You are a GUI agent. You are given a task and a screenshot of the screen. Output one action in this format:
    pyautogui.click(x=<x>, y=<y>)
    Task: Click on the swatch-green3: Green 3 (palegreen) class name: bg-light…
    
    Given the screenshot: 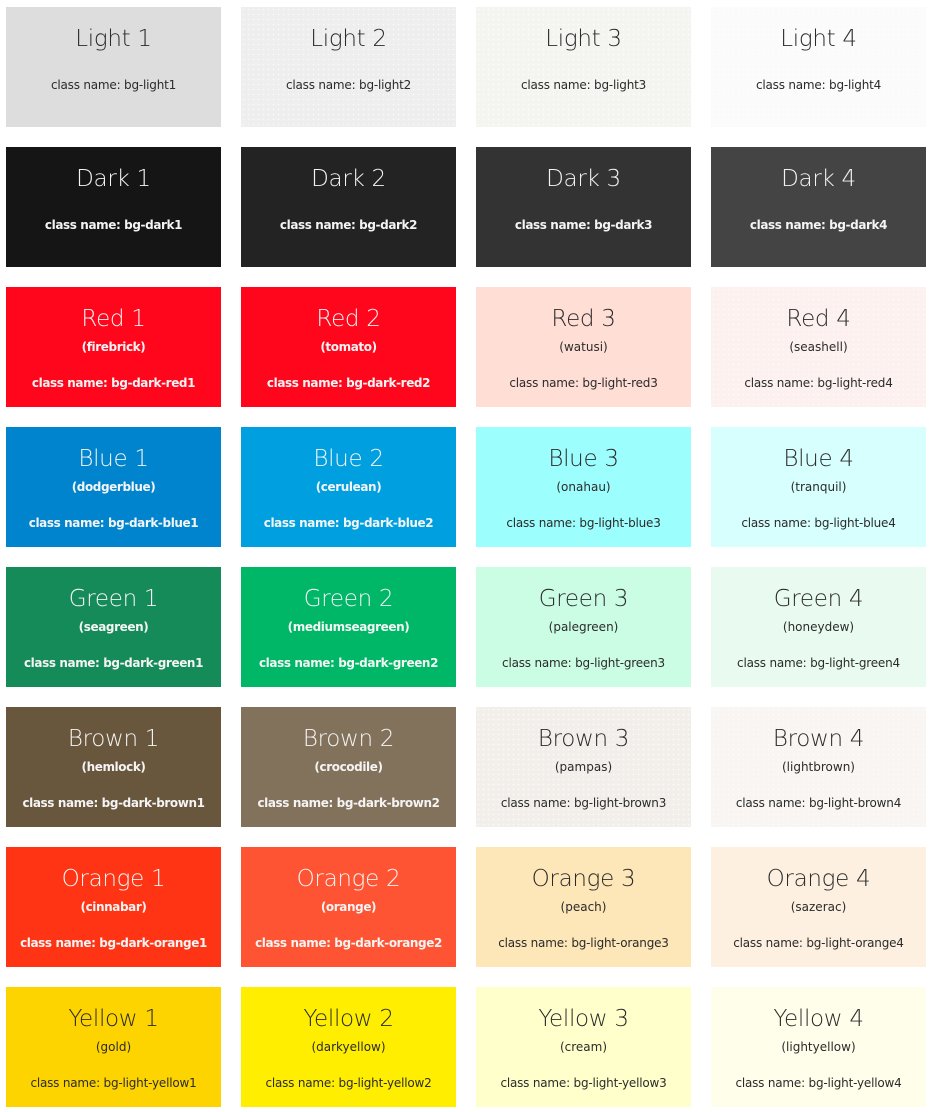 What is the action you would take?
    pyautogui.click(x=583, y=627)
    